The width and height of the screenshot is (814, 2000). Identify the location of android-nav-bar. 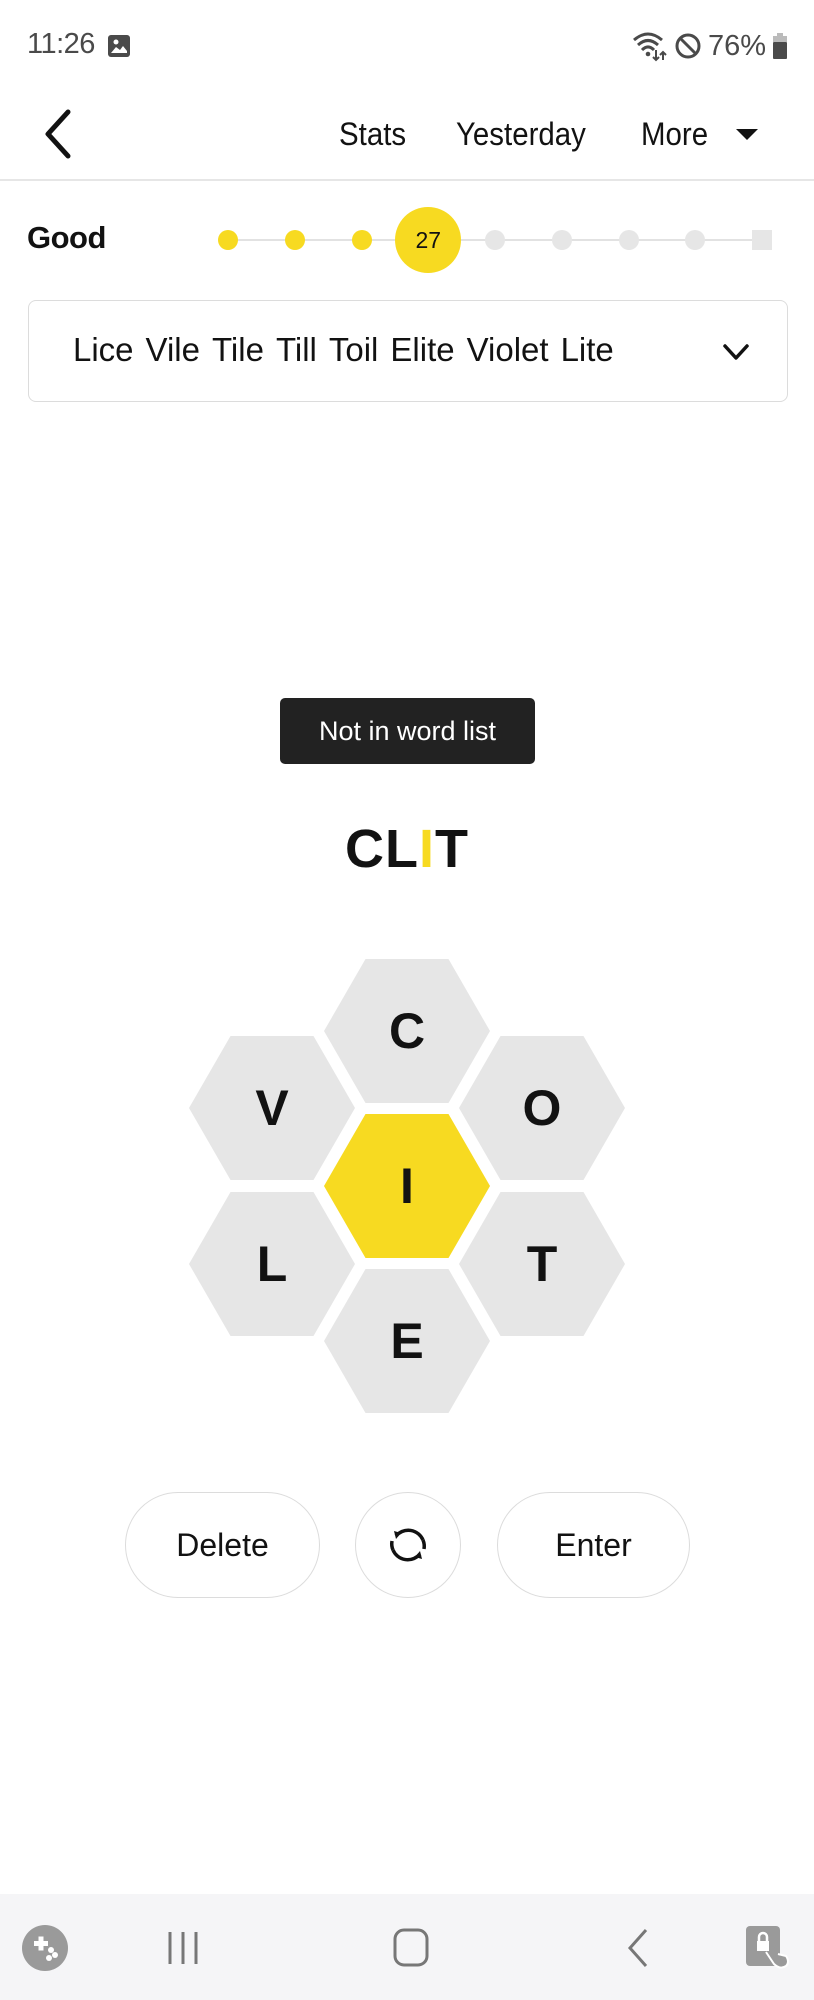
(407, 1947).